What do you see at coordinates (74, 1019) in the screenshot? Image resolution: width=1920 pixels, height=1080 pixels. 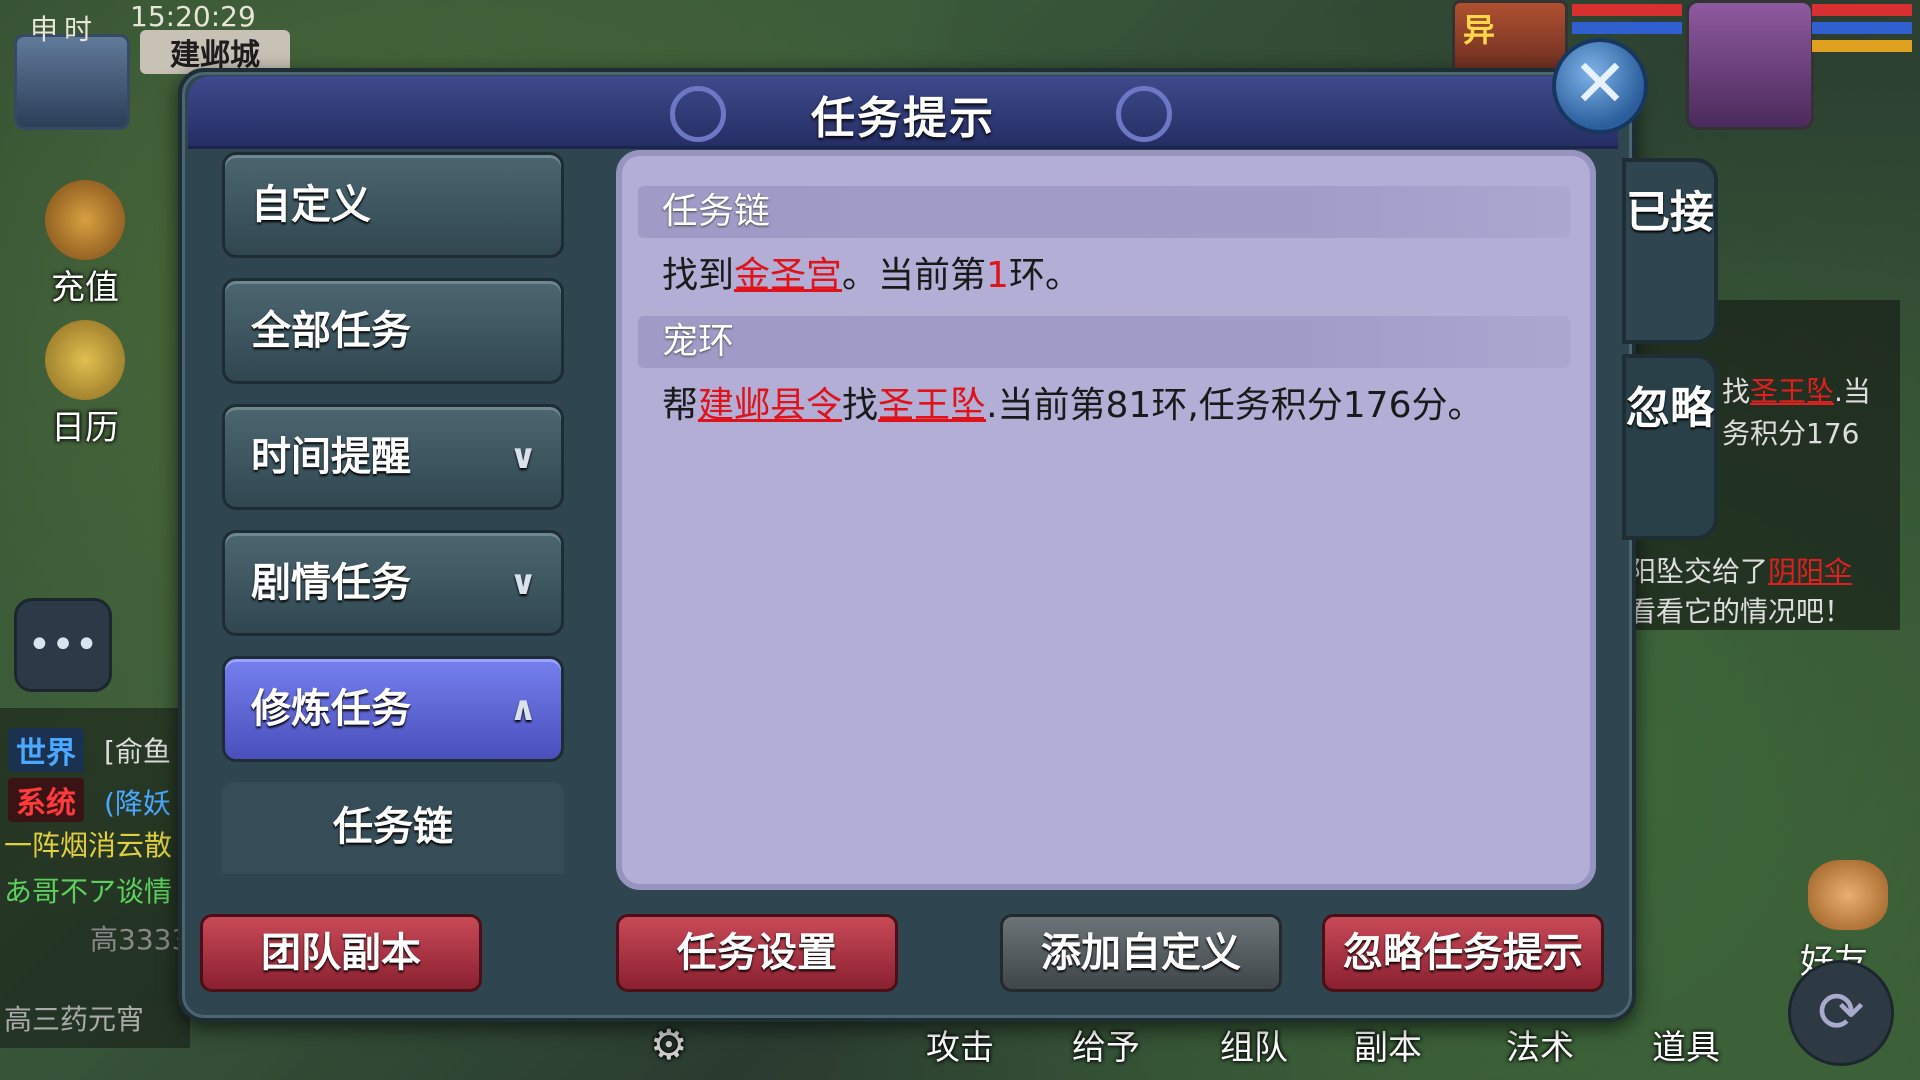 I see `chat-line: 高三药元宵` at bounding box center [74, 1019].